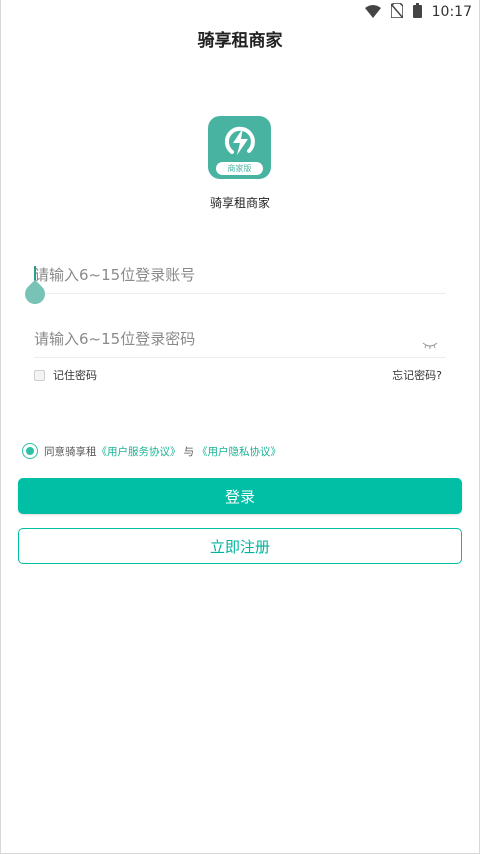  I want to click on page-title: 骑享租商家, so click(240, 41).